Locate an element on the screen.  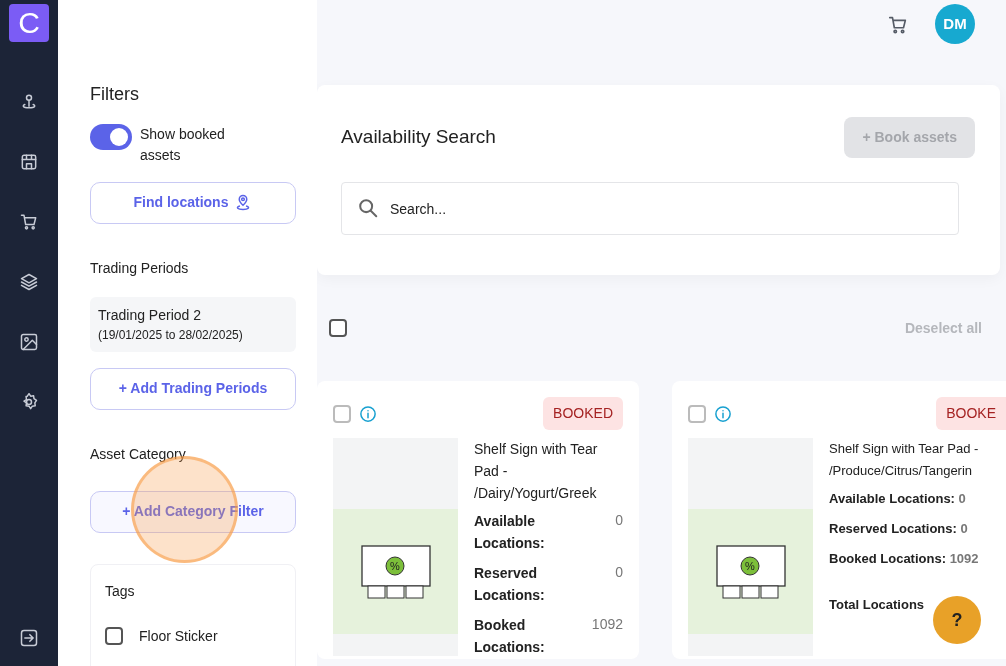
app-logo: C is located at coordinates (29, 23).